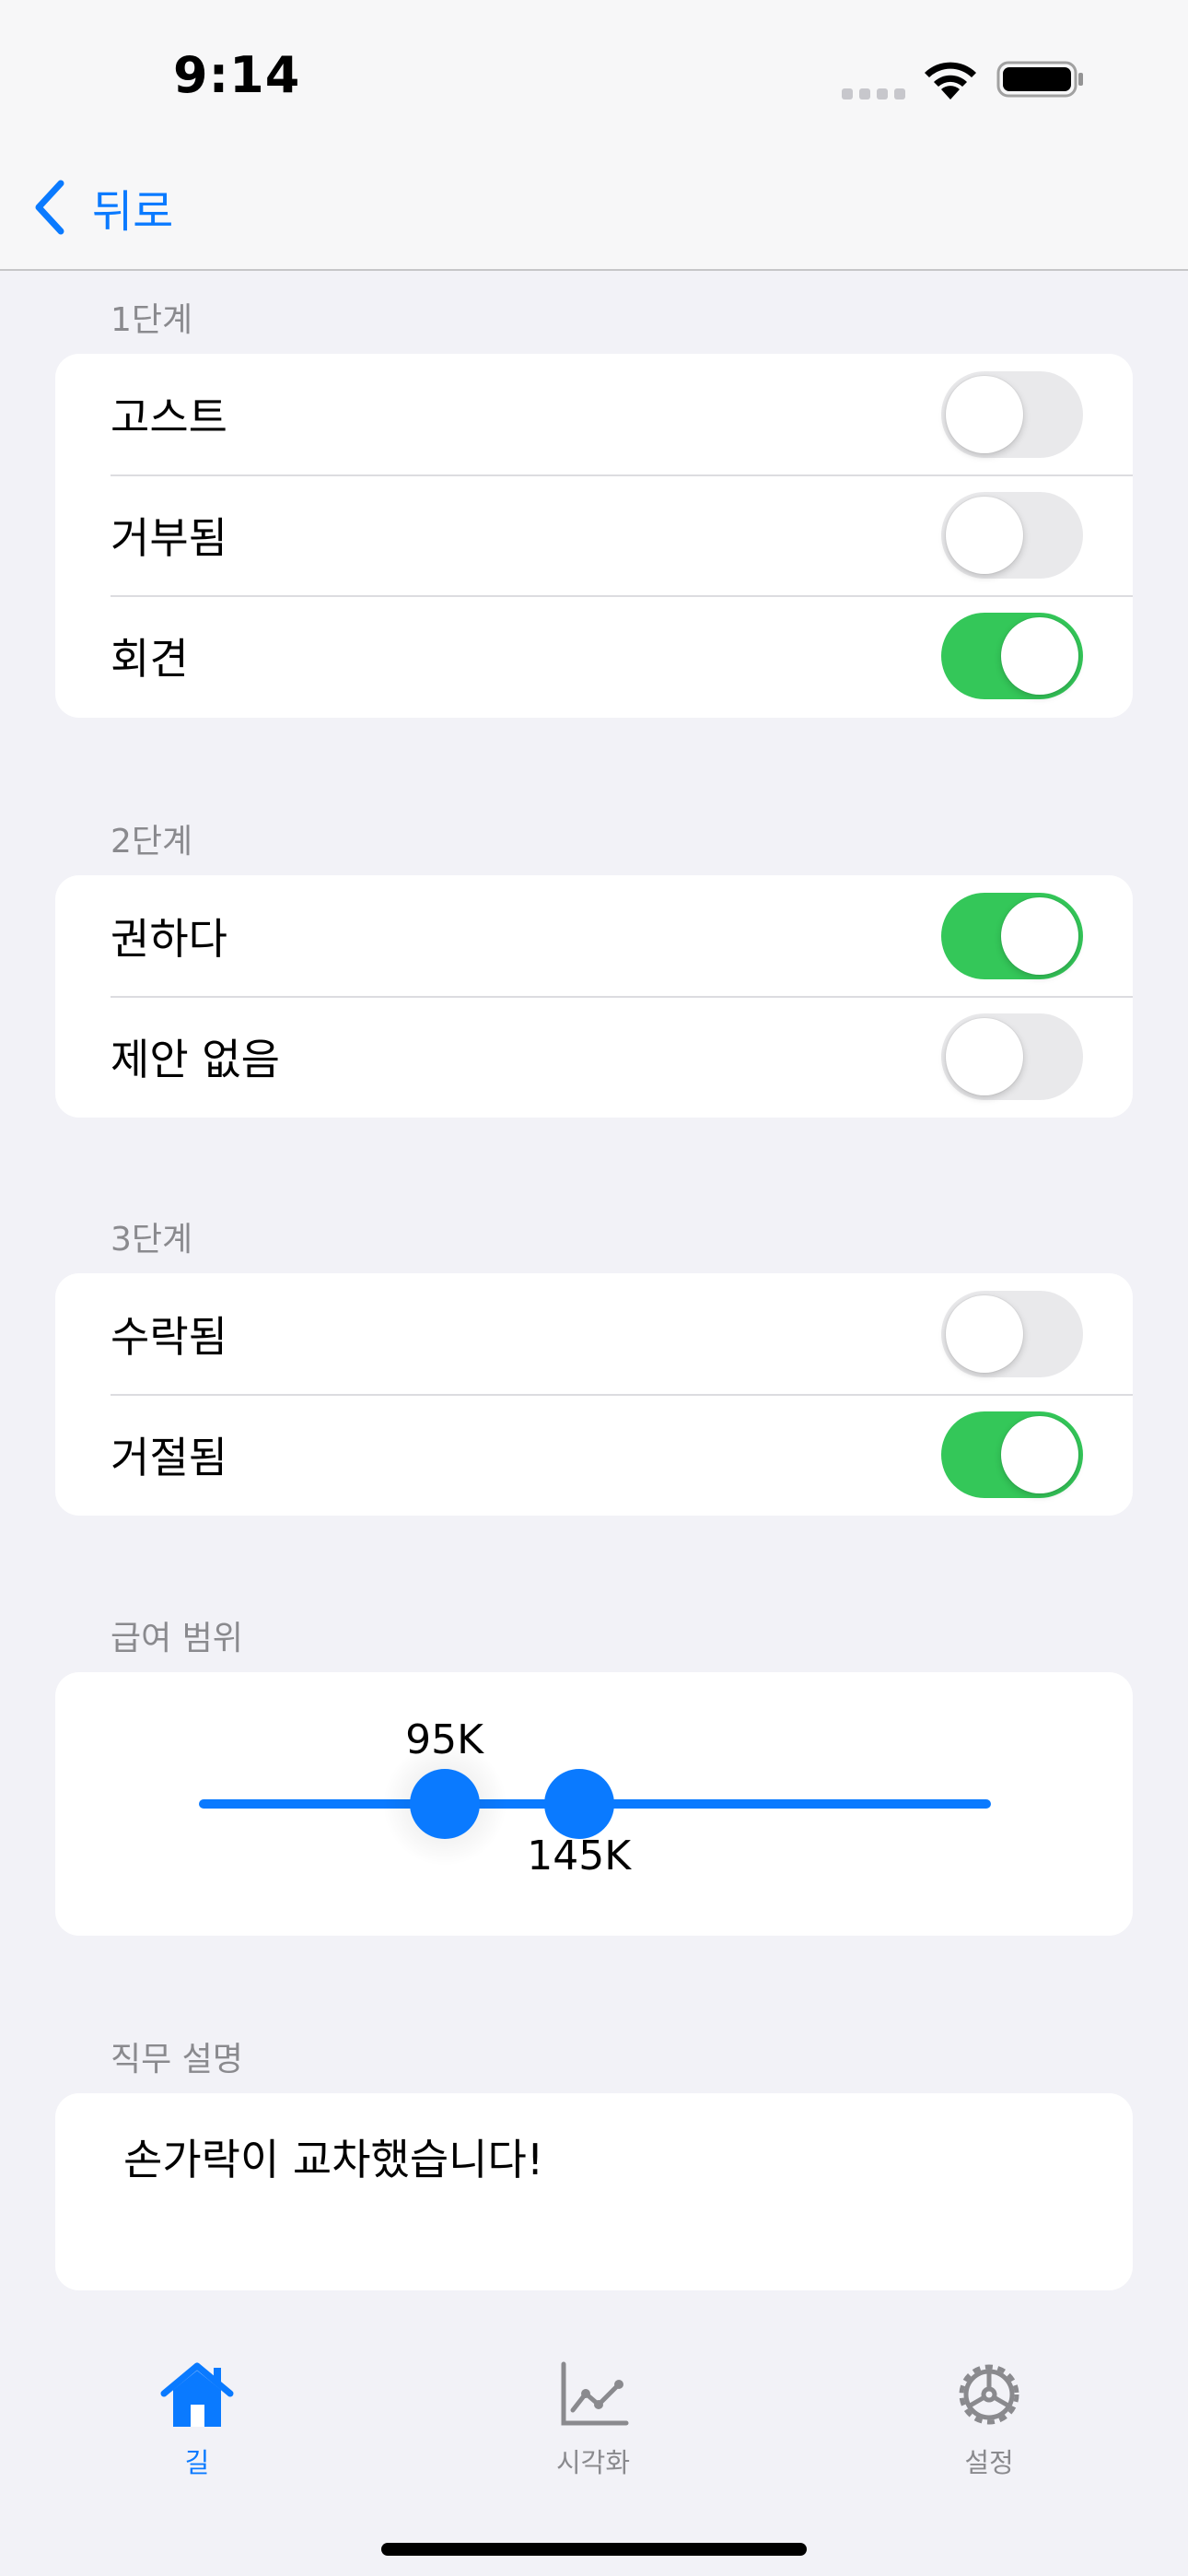  I want to click on chevron-left-icon, so click(49, 207).